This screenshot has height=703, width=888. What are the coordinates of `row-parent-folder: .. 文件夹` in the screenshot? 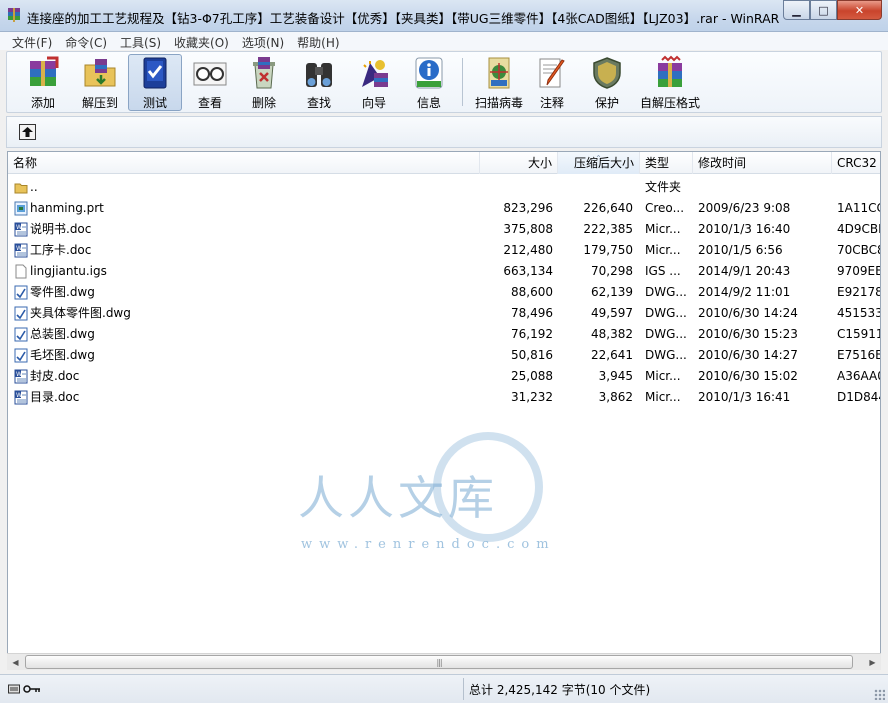 It's located at (444, 187).